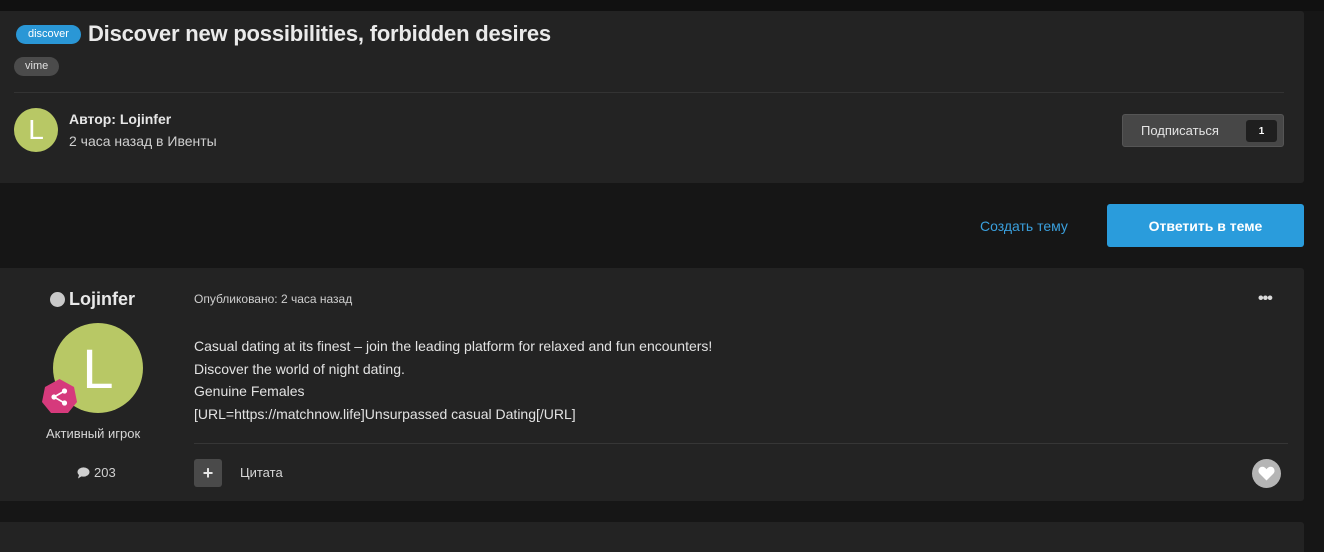  I want to click on tag-vime: vime, so click(37, 66).